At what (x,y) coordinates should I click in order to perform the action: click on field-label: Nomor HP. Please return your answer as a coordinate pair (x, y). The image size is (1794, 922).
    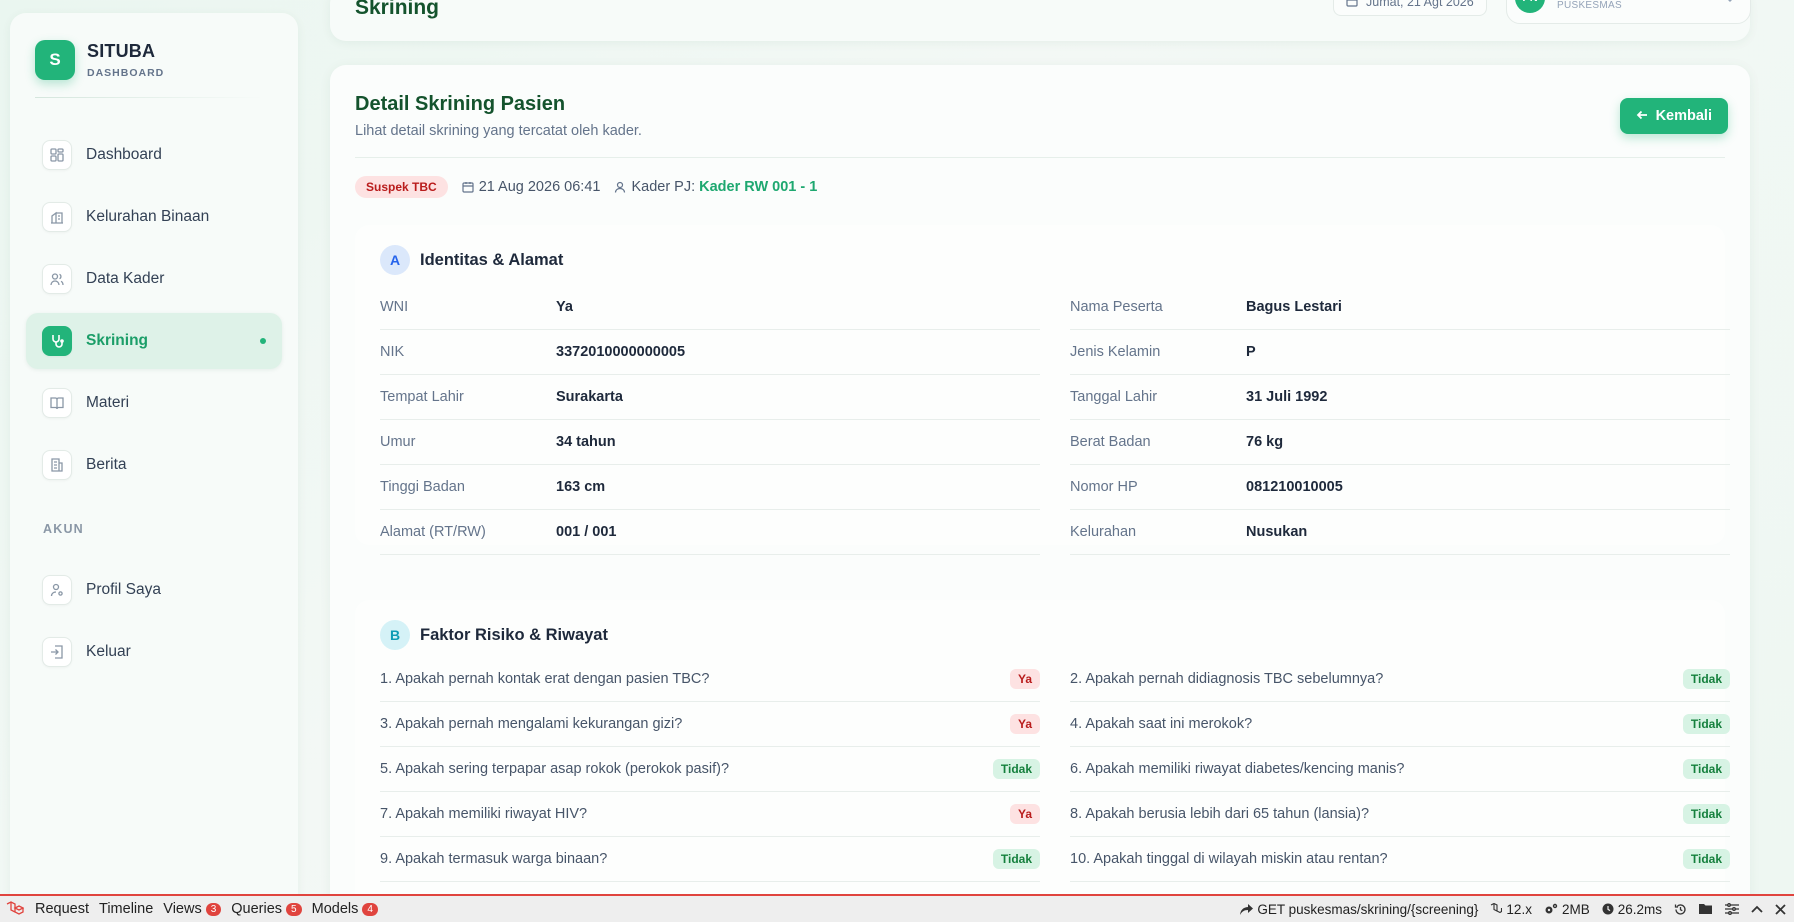
    Looking at the image, I should click on (1104, 487).